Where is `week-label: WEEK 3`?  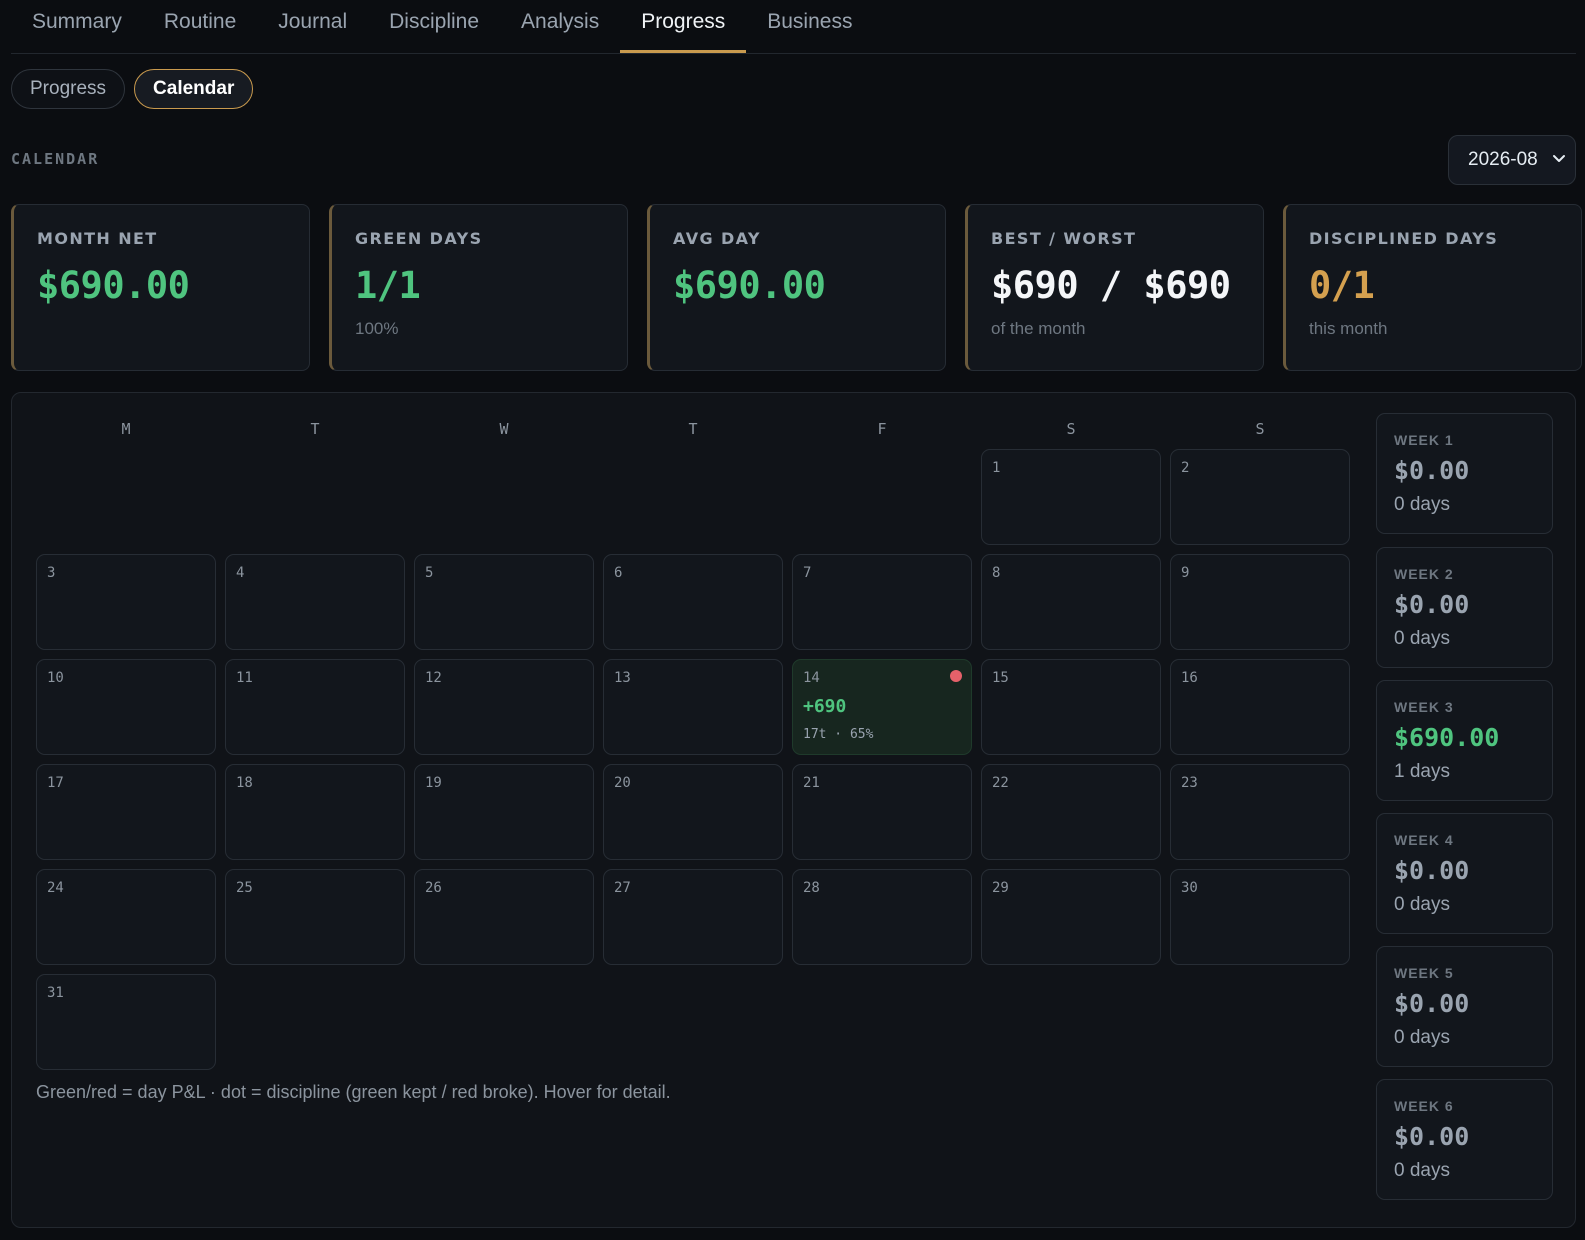 week-label: WEEK 3 is located at coordinates (1424, 707).